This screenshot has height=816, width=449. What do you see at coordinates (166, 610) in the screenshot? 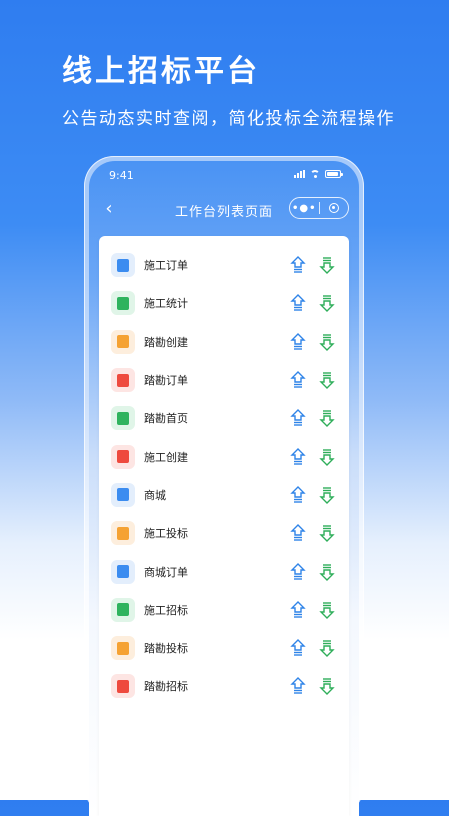
I see `item-label: 施工招标` at bounding box center [166, 610].